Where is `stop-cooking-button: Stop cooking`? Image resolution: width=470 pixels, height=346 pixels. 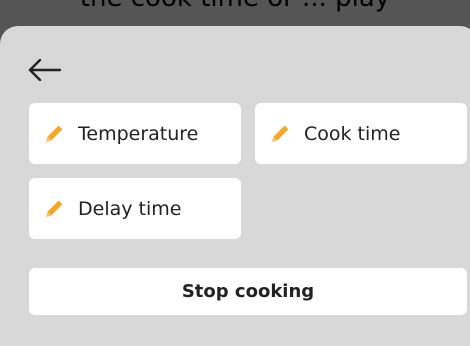 stop-cooking-button: Stop cooking is located at coordinates (248, 291).